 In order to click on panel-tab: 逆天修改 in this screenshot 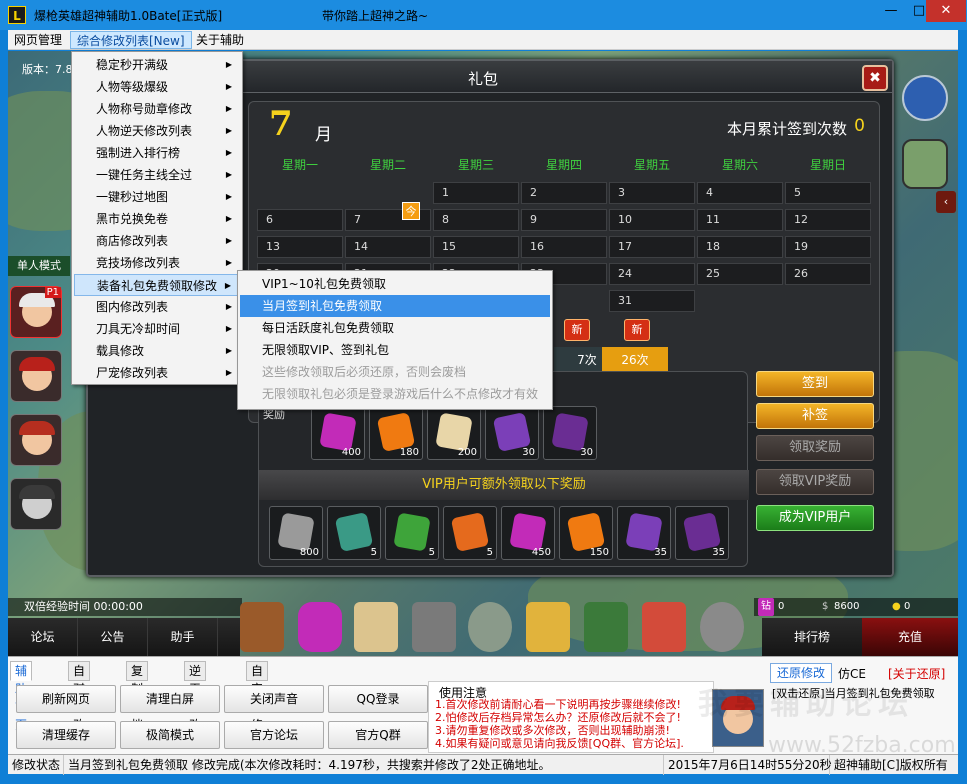, I will do `click(195, 696)`.